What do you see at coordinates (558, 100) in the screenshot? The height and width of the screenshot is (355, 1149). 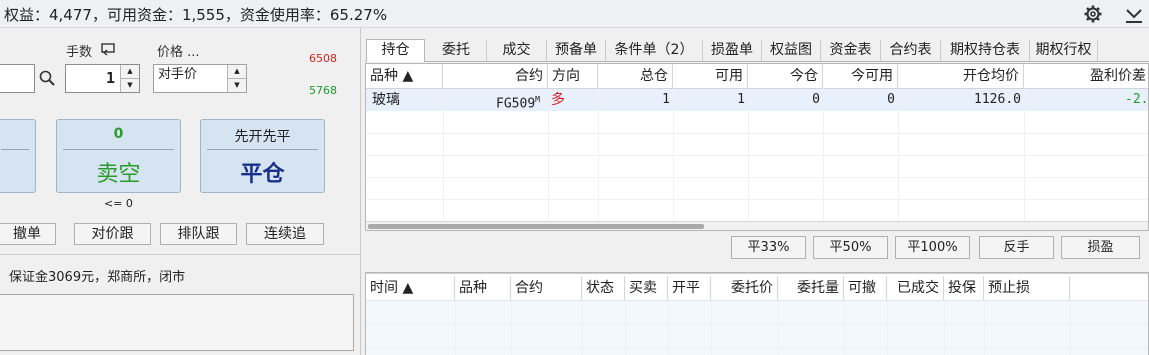 I see `cell-direction: 多` at bounding box center [558, 100].